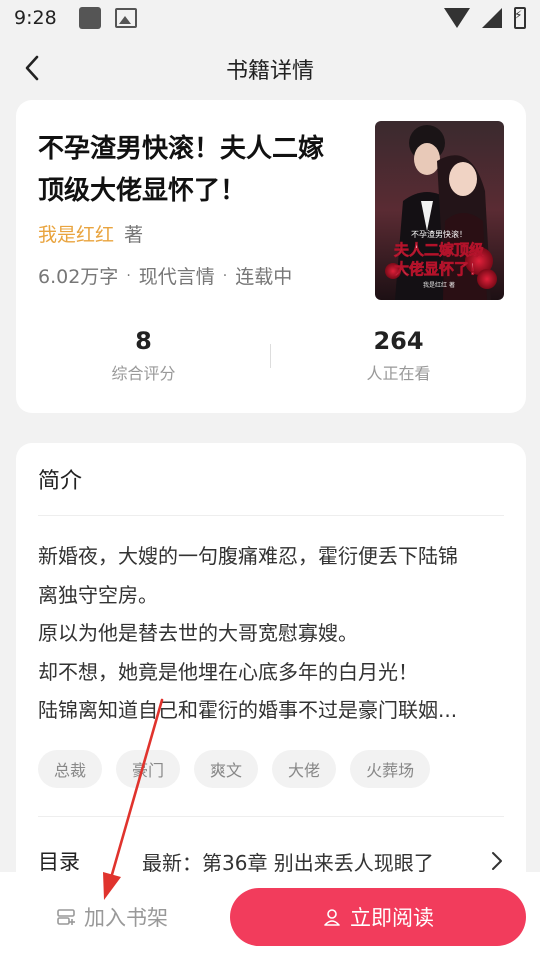 This screenshot has width=540, height=960. What do you see at coordinates (176, 277) in the screenshot?
I see `book-category: 现代言情` at bounding box center [176, 277].